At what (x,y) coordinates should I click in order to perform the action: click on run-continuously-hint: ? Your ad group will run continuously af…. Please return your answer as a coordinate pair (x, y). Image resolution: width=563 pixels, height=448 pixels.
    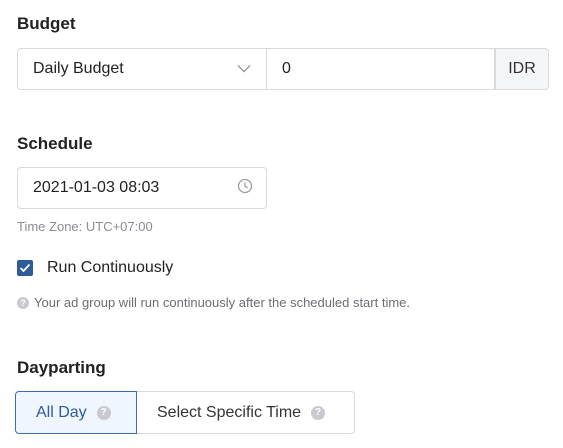
    Looking at the image, I should click on (213, 302).